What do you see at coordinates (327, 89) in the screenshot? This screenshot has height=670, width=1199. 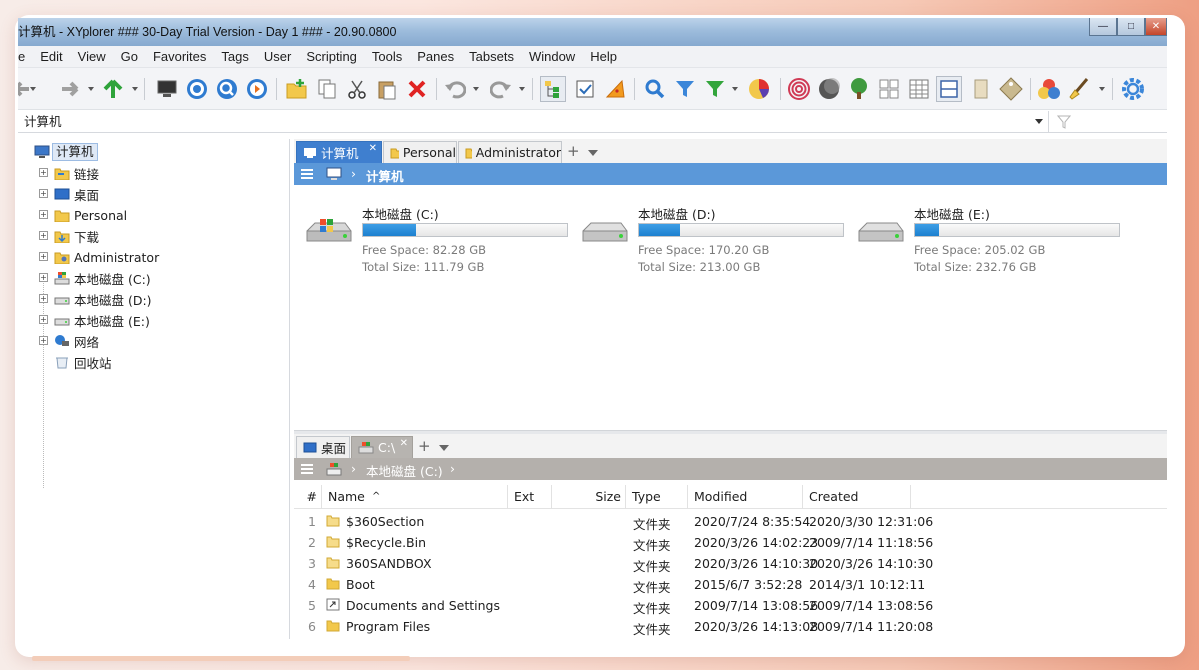 I see `copy-icon` at bounding box center [327, 89].